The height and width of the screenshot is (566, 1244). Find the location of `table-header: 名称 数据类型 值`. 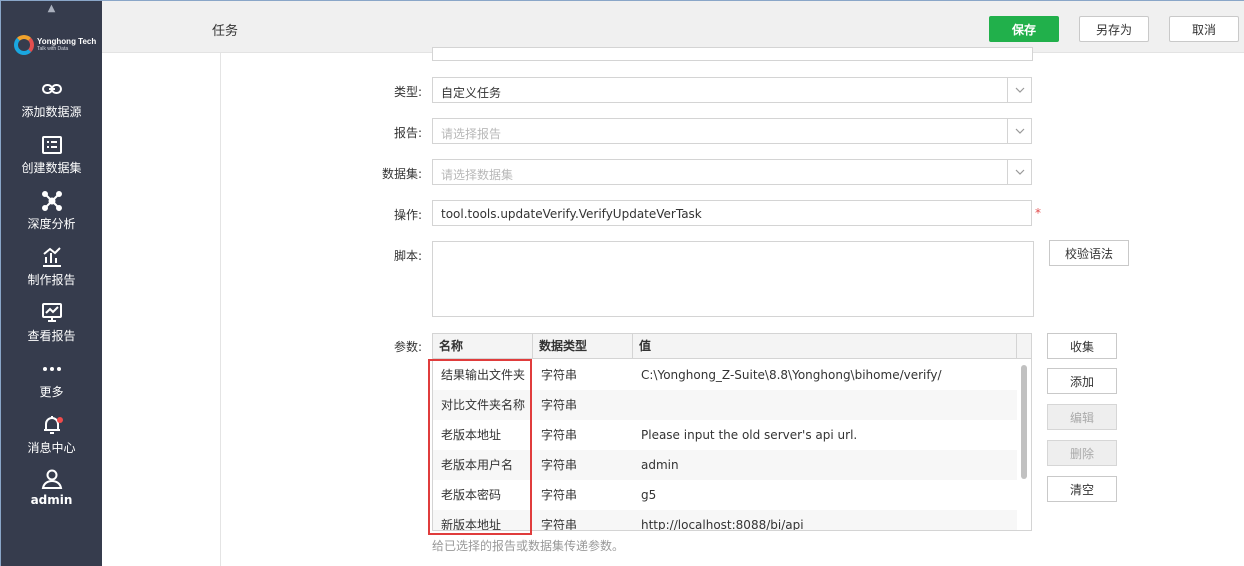

table-header: 名称 数据类型 值 is located at coordinates (732, 346).